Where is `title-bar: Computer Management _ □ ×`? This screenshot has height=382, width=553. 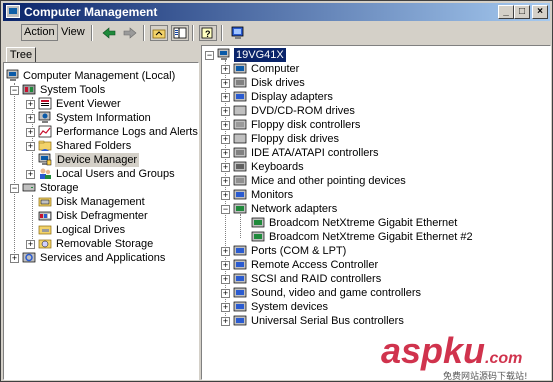 title-bar: Computer Management _ □ × is located at coordinates (276, 12).